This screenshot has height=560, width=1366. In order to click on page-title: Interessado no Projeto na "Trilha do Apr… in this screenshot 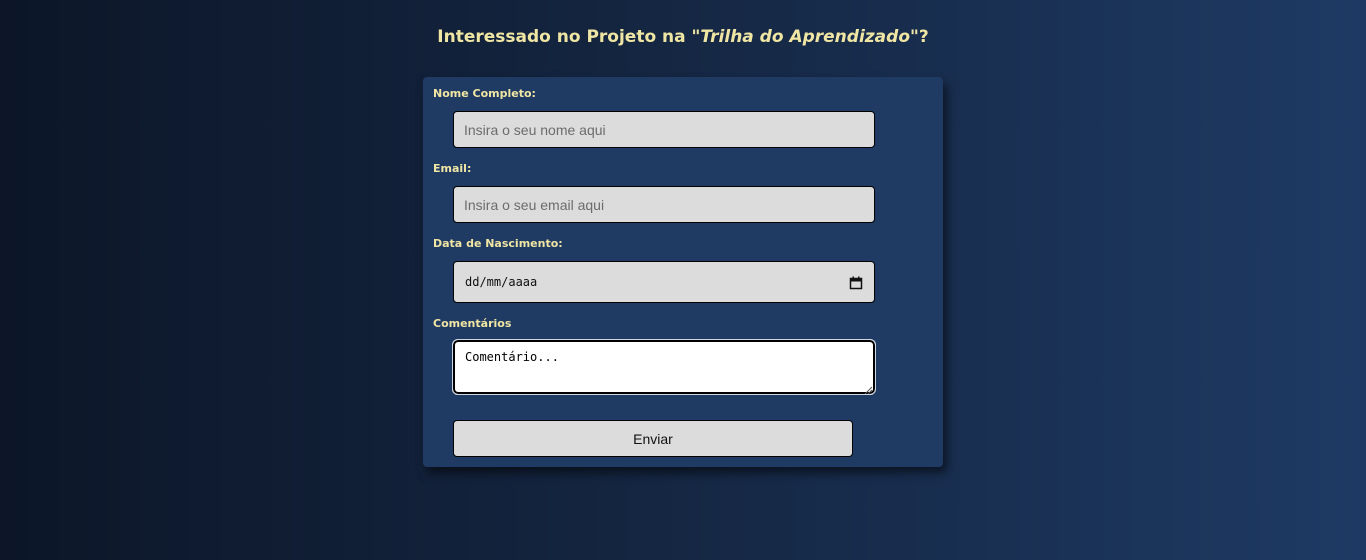, I will do `click(683, 37)`.